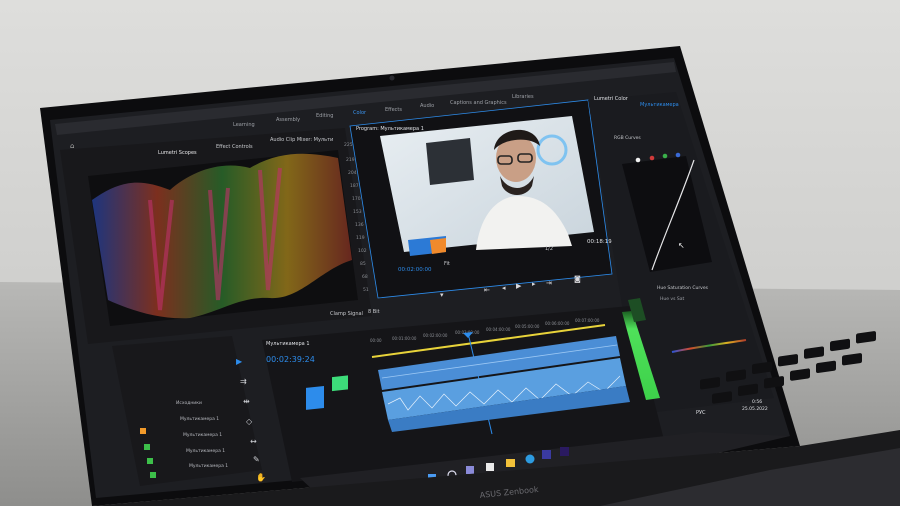 The image size is (900, 506). Describe the element at coordinates (359, 225) in the screenshot. I see `svg-text: 136` at that location.